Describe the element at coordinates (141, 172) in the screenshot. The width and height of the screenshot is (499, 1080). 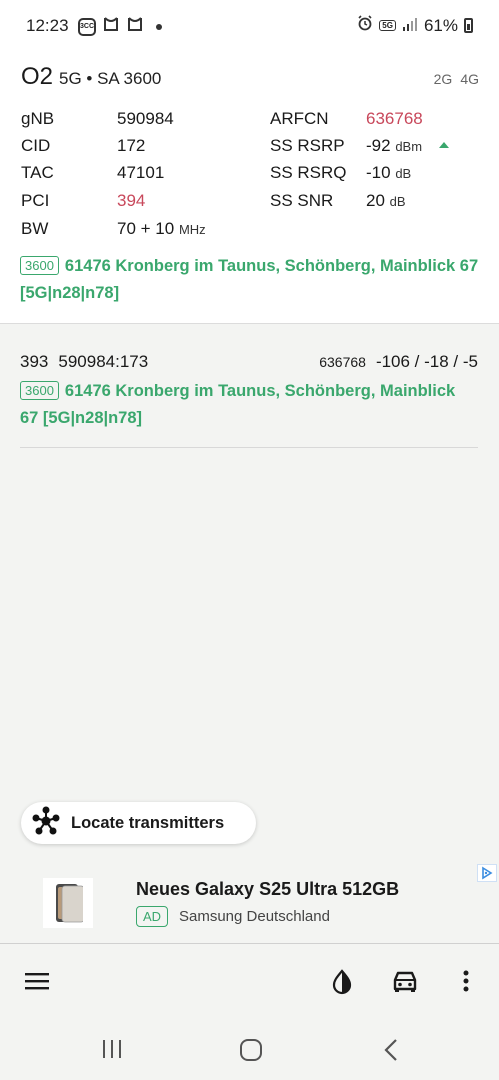
I see `value-tac: 47101` at that location.